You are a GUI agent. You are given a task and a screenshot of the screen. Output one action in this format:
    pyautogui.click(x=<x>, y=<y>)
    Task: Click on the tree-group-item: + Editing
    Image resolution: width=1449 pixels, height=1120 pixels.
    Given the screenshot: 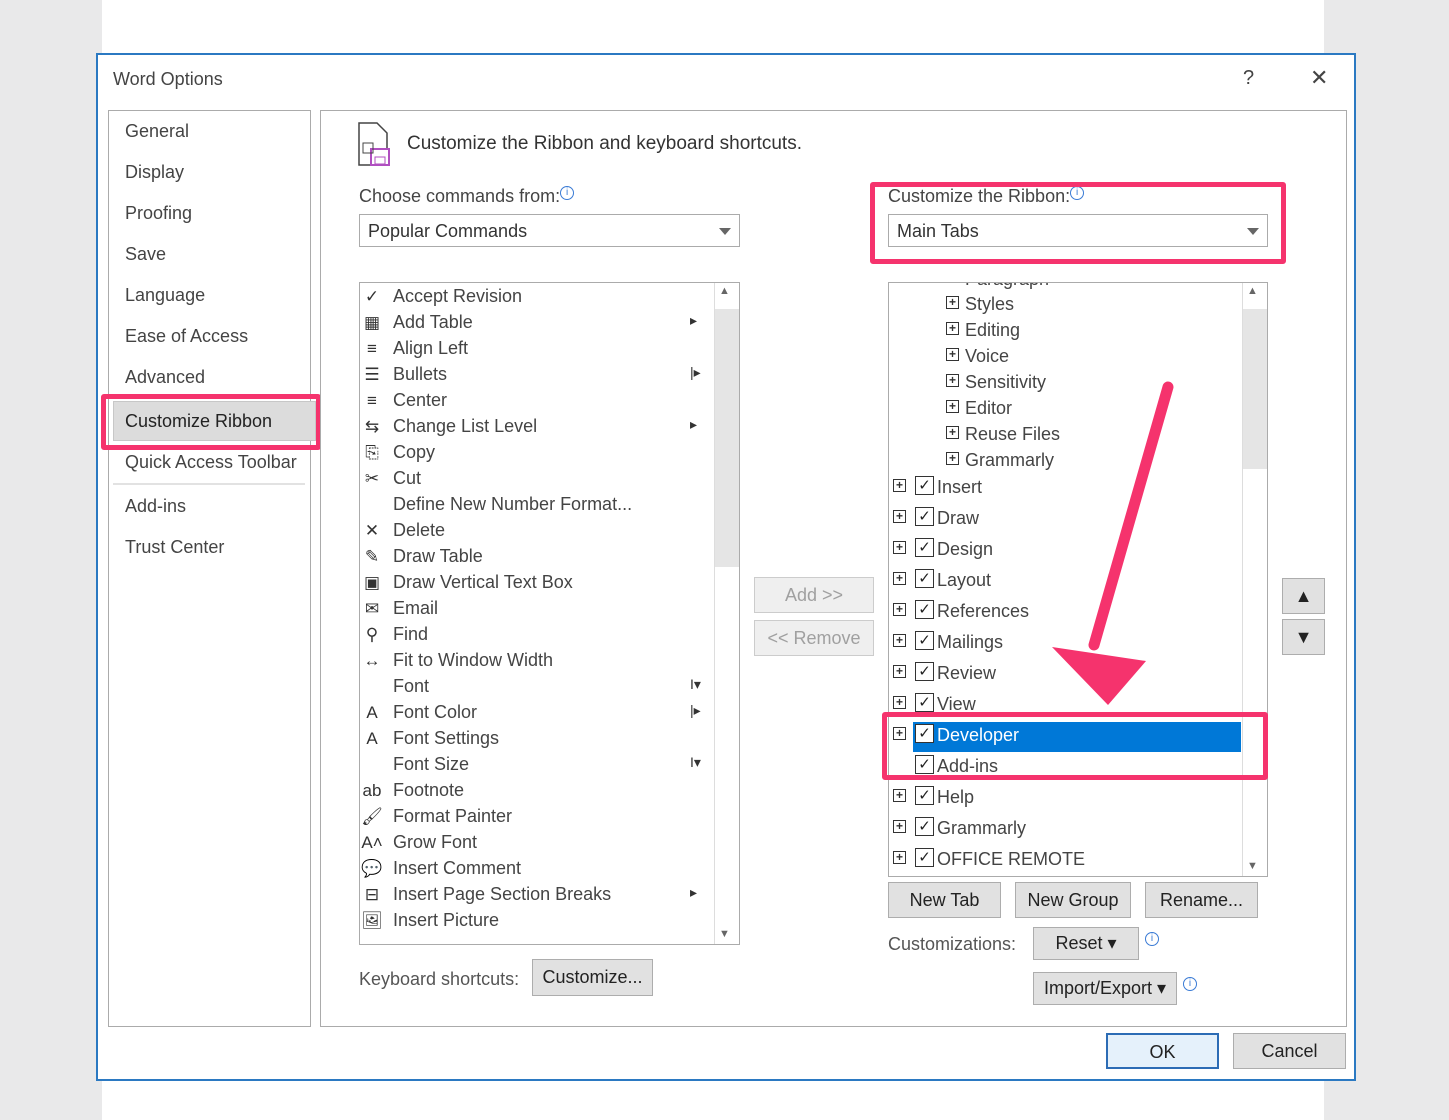 What is the action you would take?
    pyautogui.click(x=1059, y=332)
    